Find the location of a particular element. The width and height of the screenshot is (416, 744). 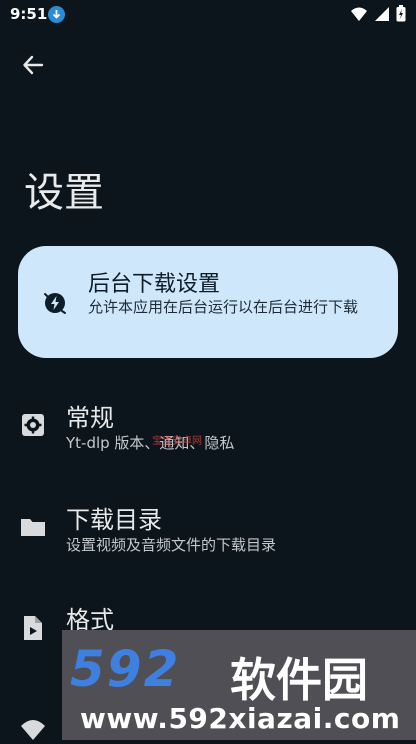

settings-item-title: 下载目录 is located at coordinates (114, 520).